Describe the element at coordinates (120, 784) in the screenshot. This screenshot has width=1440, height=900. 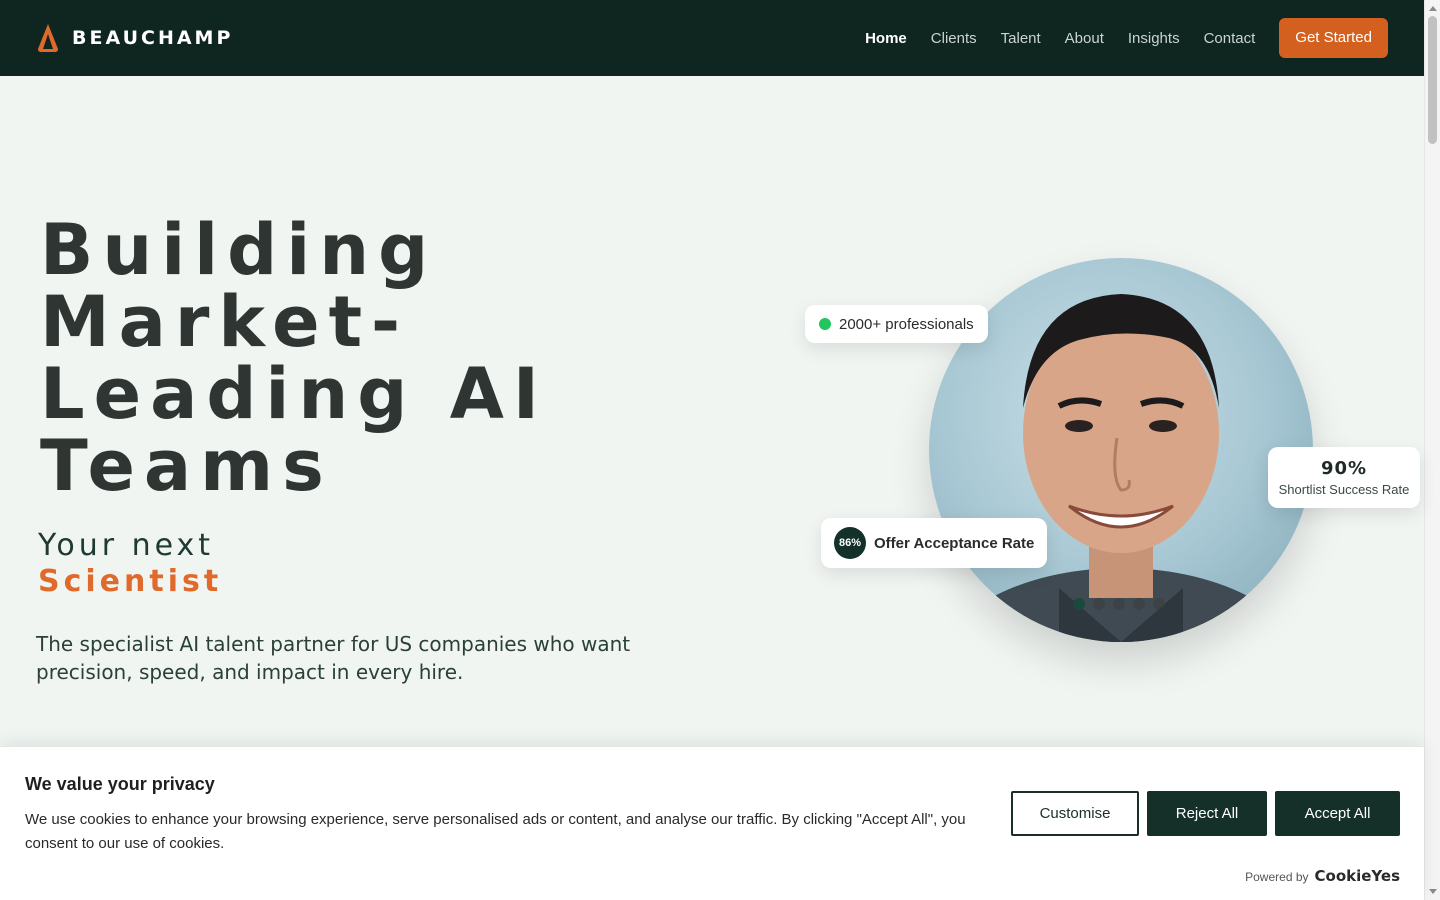
I see `cookie-title: We value your privacy` at that location.